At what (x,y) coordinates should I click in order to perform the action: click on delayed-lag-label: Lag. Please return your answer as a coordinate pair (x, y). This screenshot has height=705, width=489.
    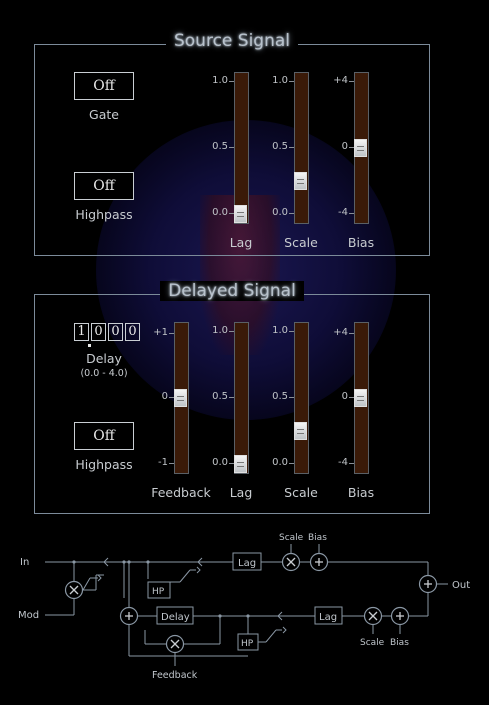
    Looking at the image, I should click on (241, 492).